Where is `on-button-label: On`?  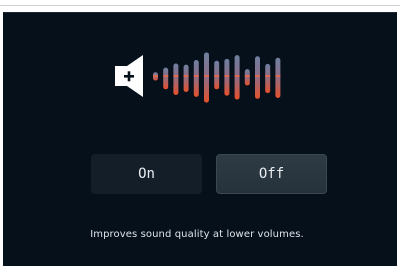 on-button-label: On is located at coordinates (146, 174).